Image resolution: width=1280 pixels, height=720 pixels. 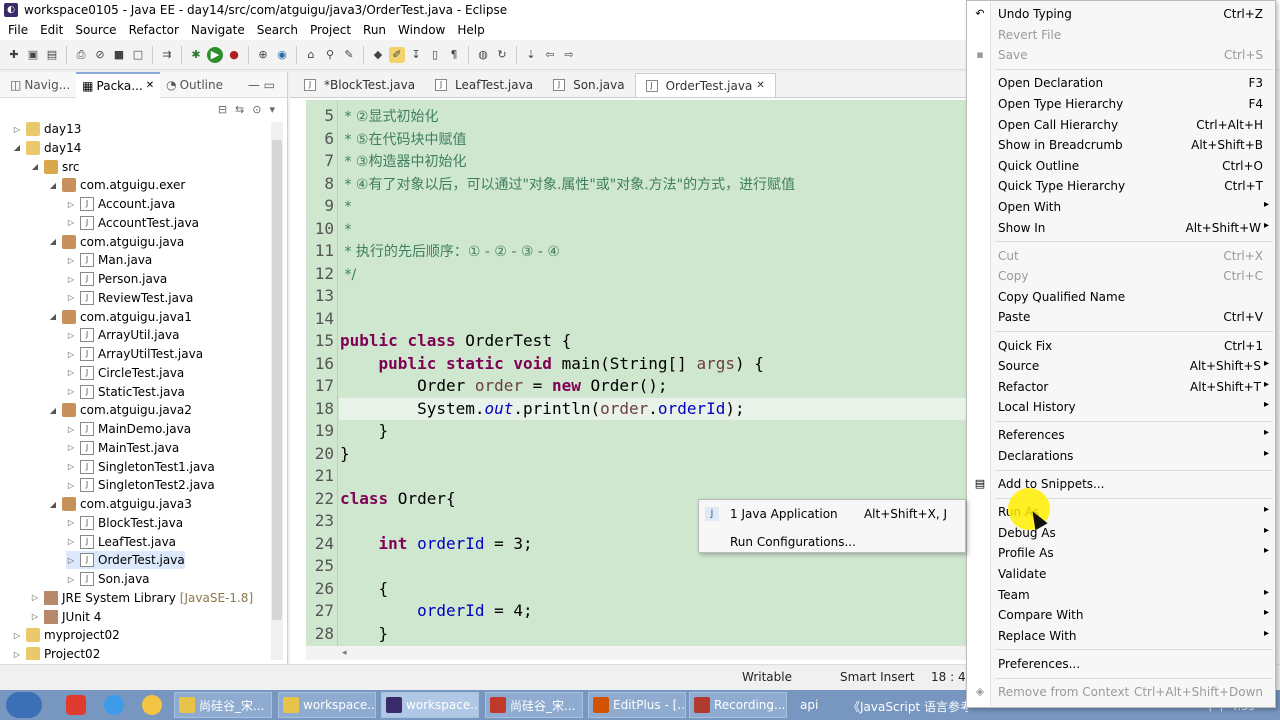 I want to click on tree-item: ▷ J MainDemo.java, so click(x=128, y=429).